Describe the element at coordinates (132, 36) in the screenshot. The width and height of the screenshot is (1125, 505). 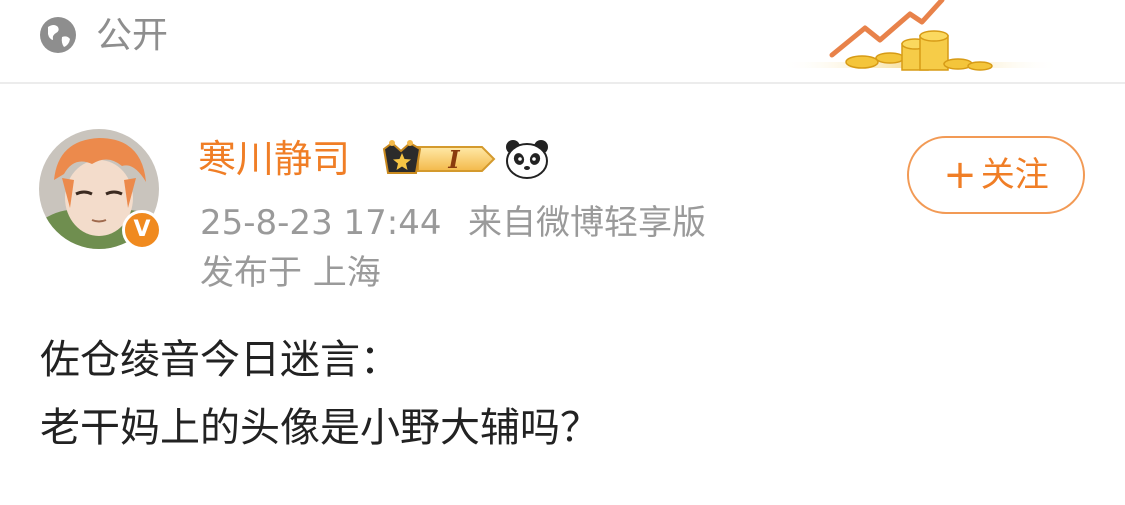
I see `visibility-label: 公开` at that location.